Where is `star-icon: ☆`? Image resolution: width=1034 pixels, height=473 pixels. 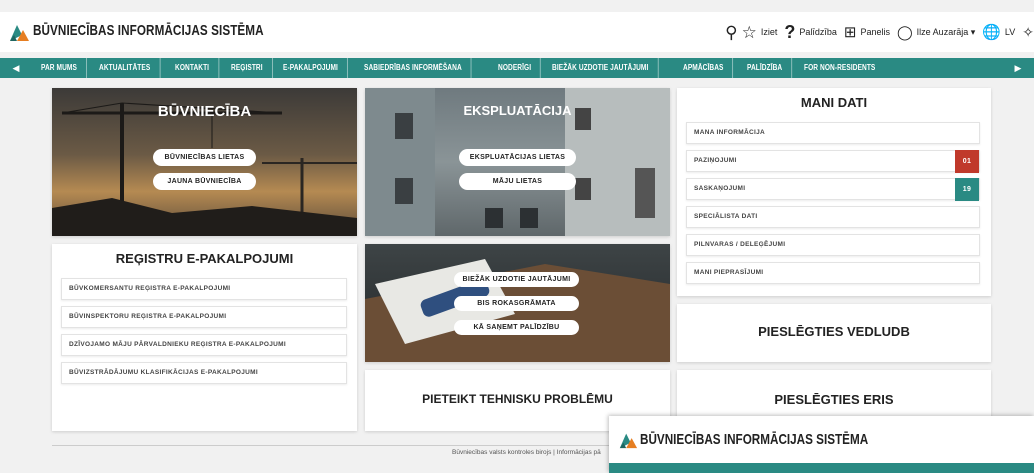
star-icon: ☆ is located at coordinates (749, 32).